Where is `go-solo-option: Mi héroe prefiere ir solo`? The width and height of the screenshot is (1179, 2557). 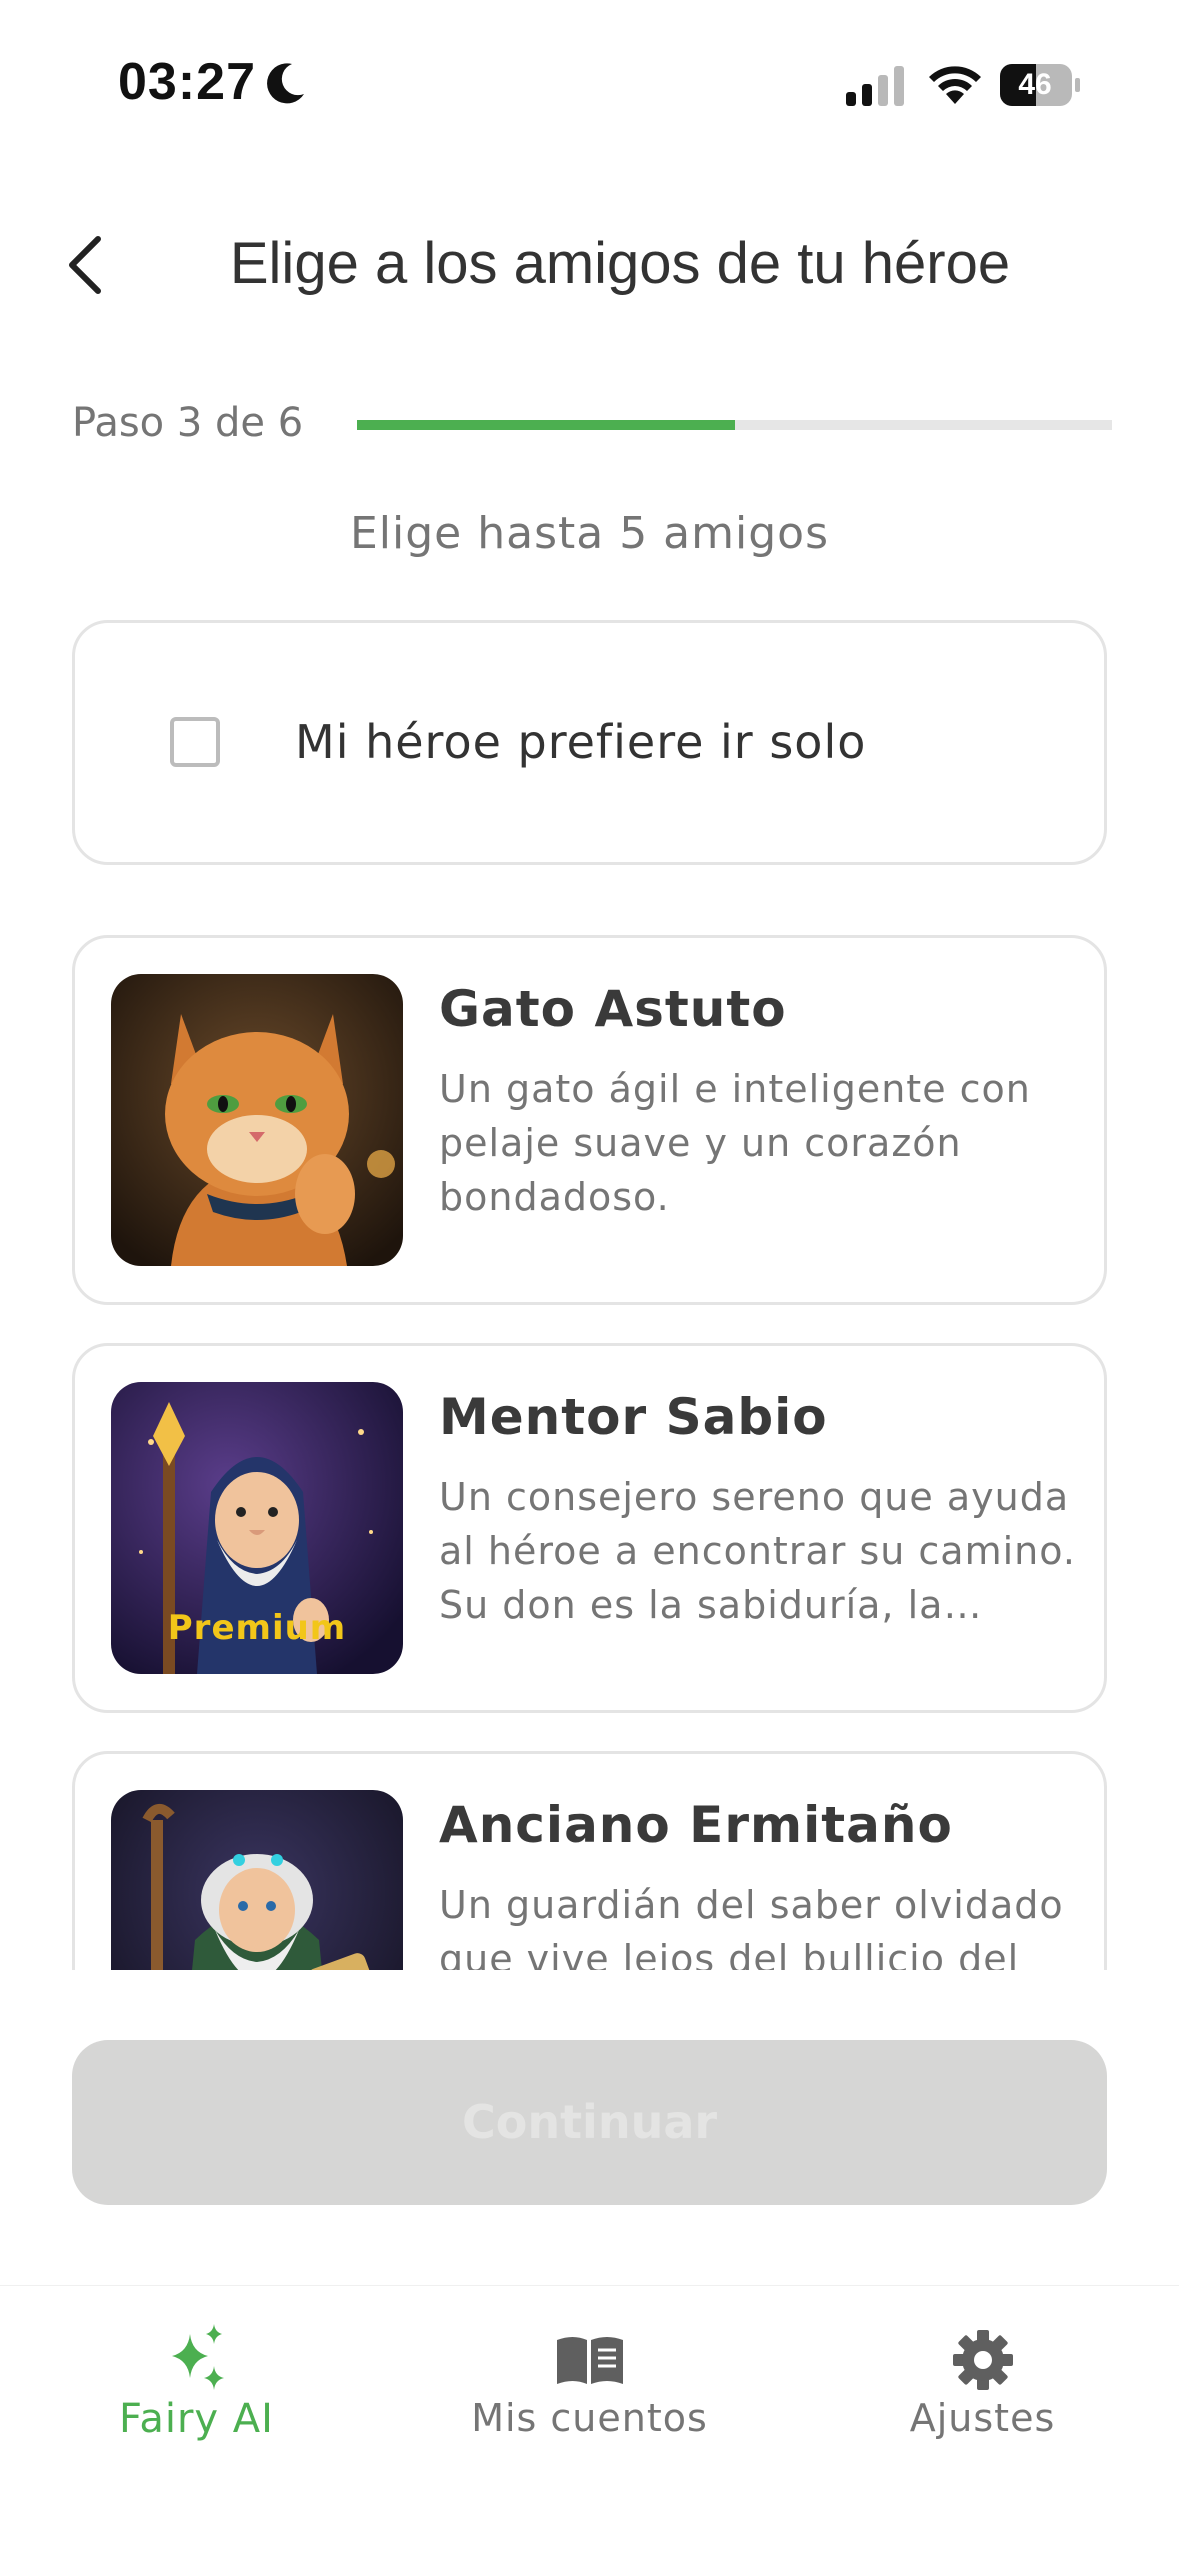 go-solo-option: Mi héroe prefiere ir solo is located at coordinates (589, 742).